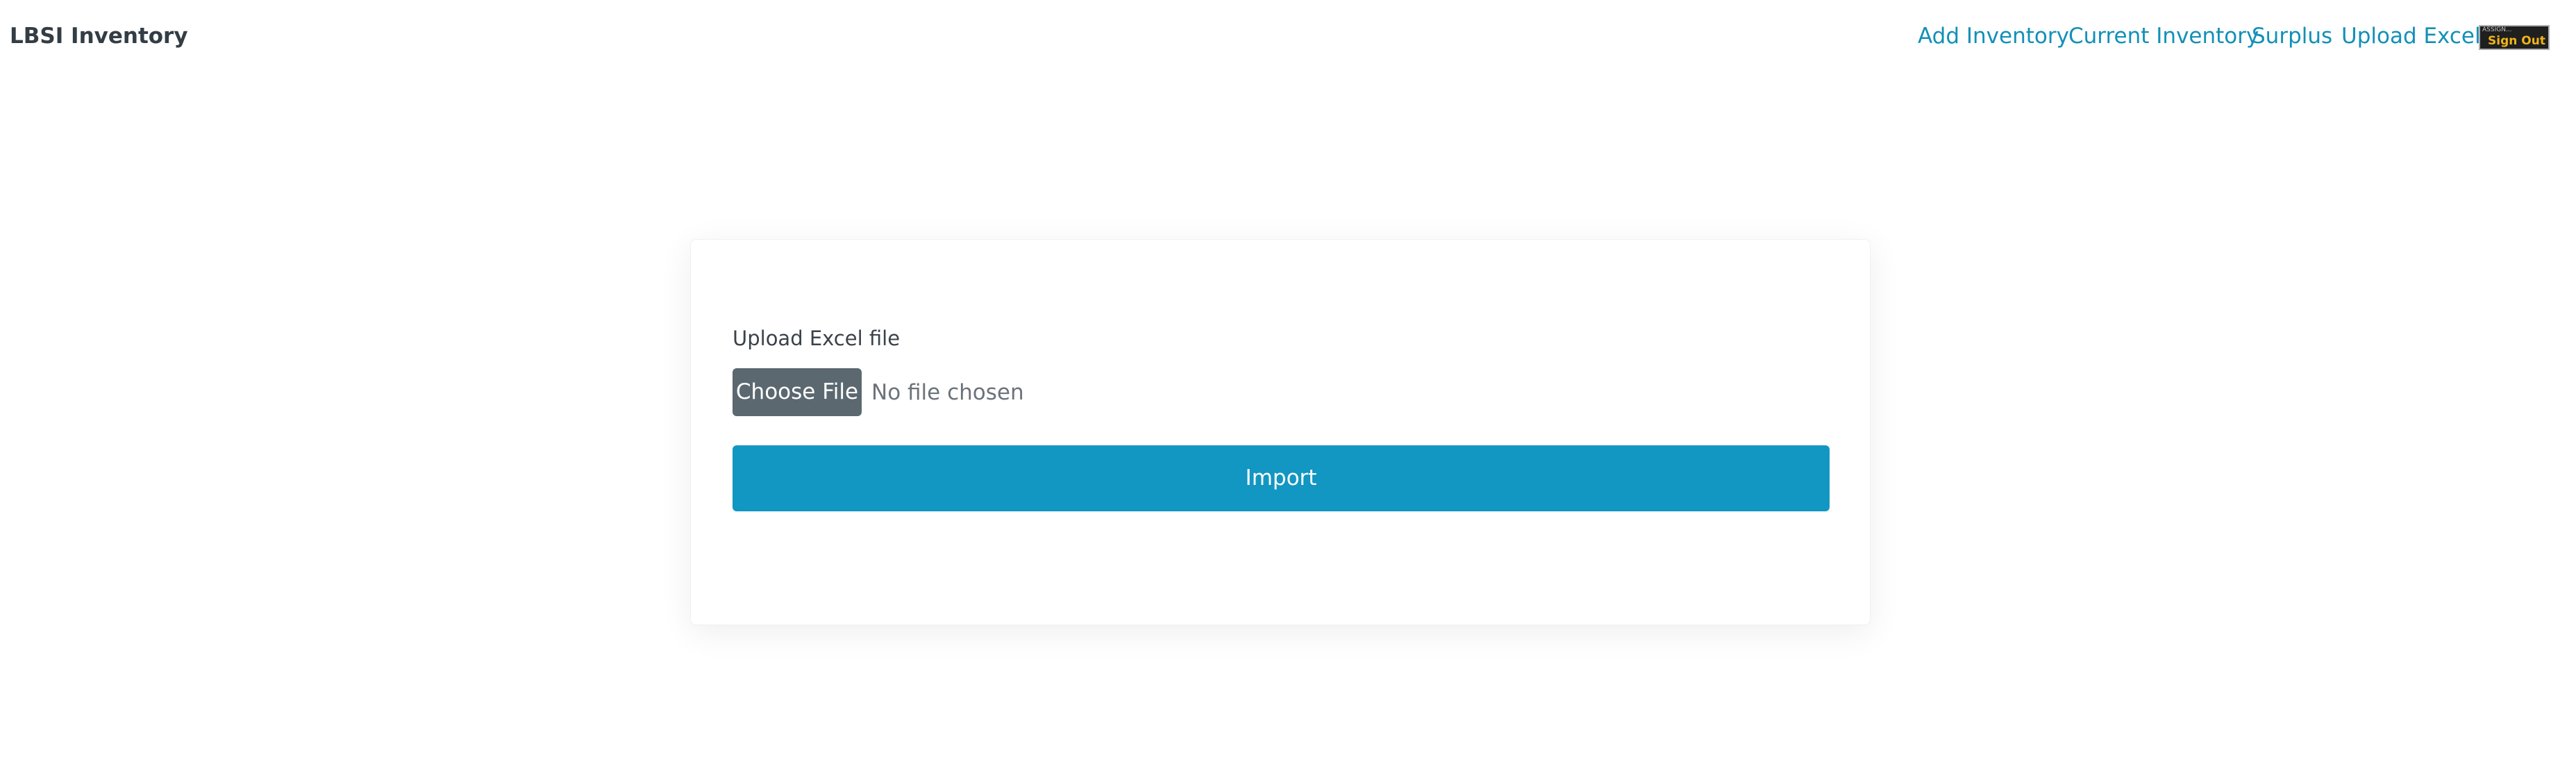 This screenshot has height=767, width=2576. I want to click on choose-file-button: Choose File, so click(797, 392).